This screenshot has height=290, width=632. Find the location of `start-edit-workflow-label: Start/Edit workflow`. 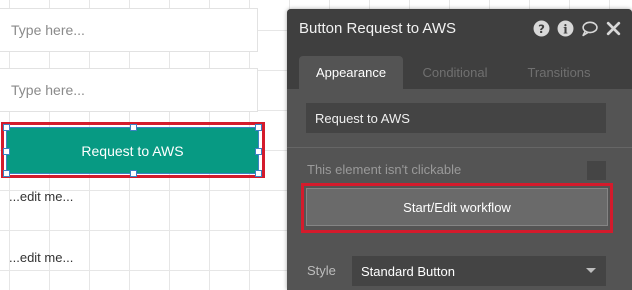

start-edit-workflow-label: Start/Edit workflow is located at coordinates (457, 207).